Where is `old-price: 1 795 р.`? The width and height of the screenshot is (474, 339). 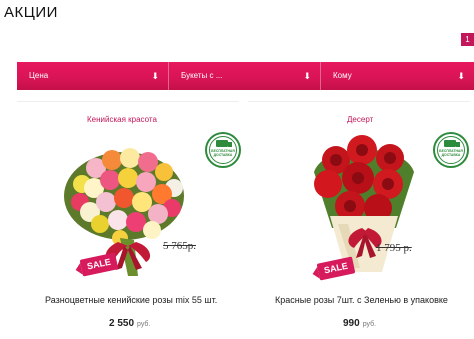
old-price: 1 795 р. is located at coordinates (394, 248).